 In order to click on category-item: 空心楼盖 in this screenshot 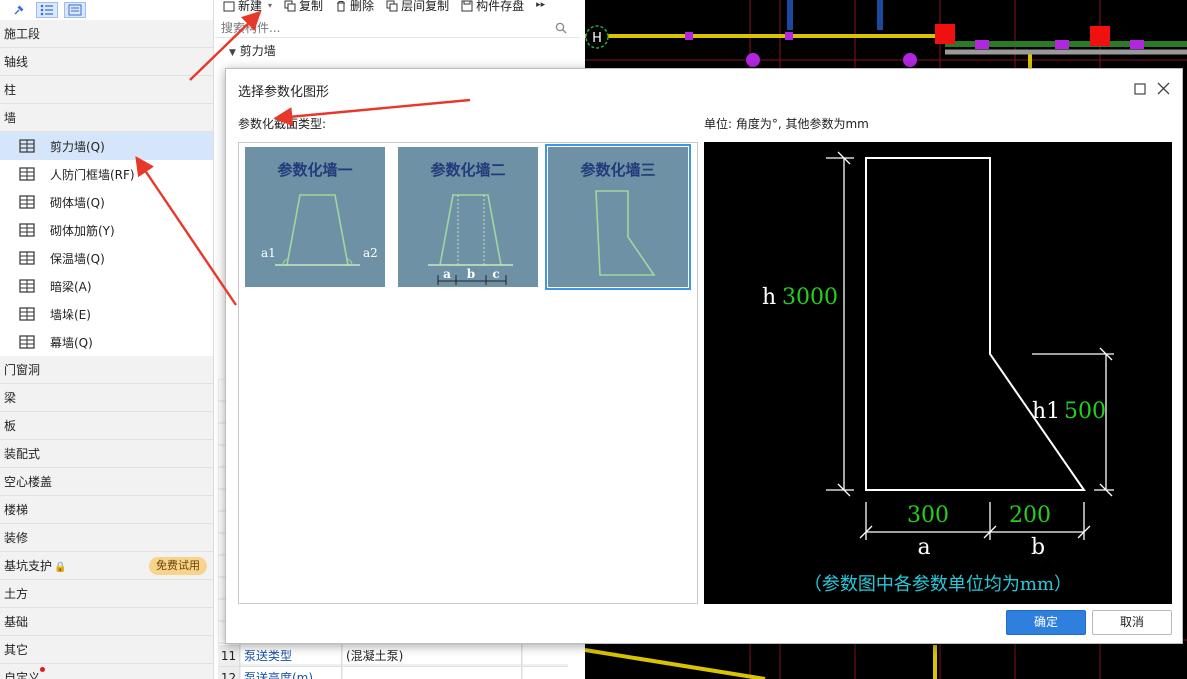, I will do `click(106, 482)`.